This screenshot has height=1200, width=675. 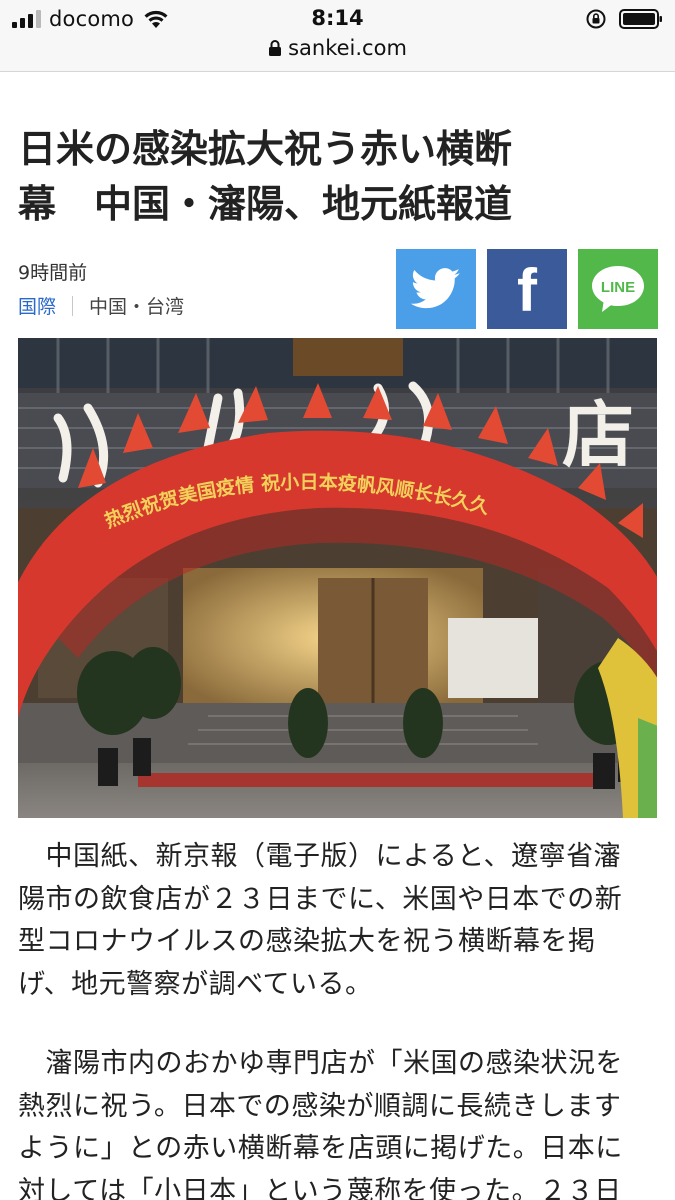 What do you see at coordinates (337, 18) in the screenshot?
I see `status-time: 8:14` at bounding box center [337, 18].